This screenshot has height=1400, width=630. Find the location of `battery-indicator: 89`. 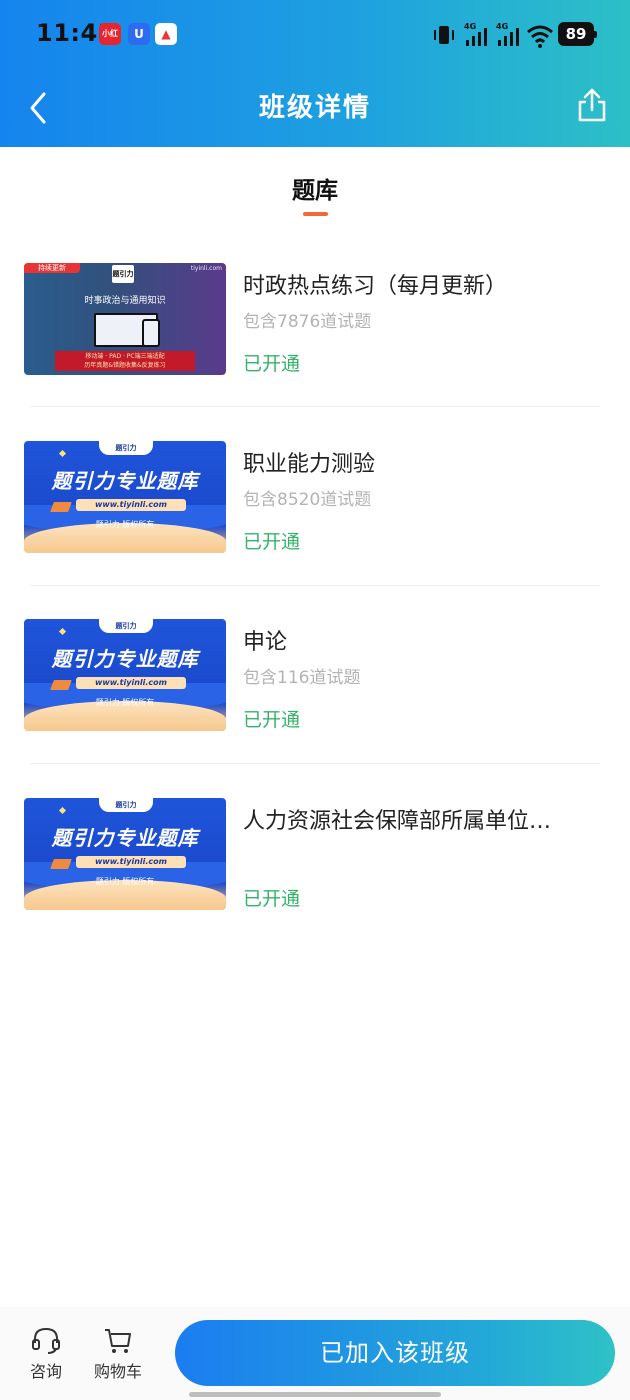

battery-indicator: 89 is located at coordinates (577, 34).